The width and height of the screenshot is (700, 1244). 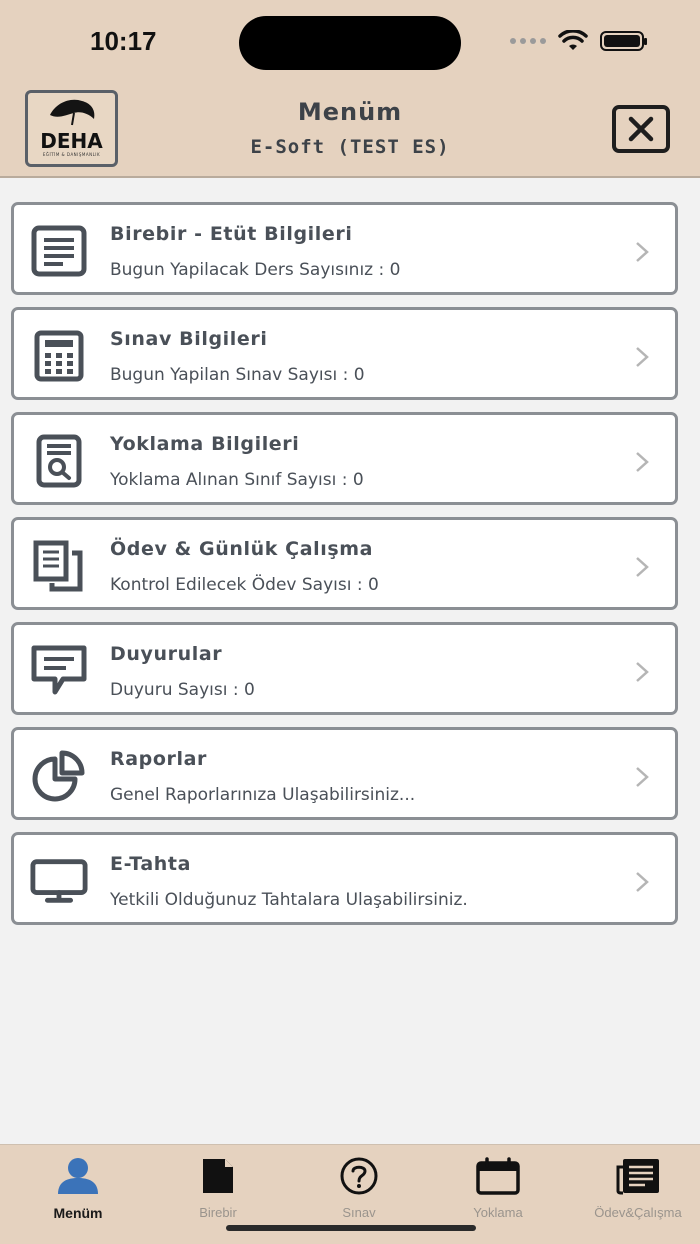 I want to click on status-icons, so click(x=578, y=41).